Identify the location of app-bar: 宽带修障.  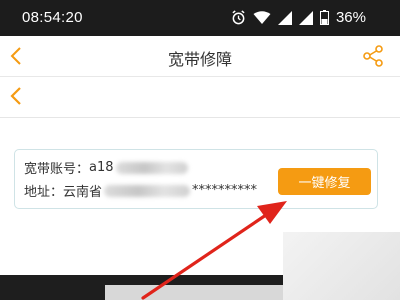
(200, 56).